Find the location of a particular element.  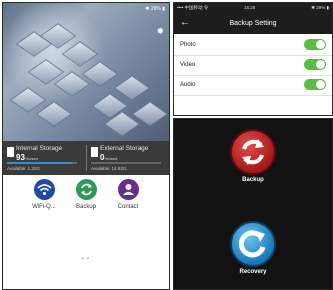

setting-label: Photo is located at coordinates (188, 45).